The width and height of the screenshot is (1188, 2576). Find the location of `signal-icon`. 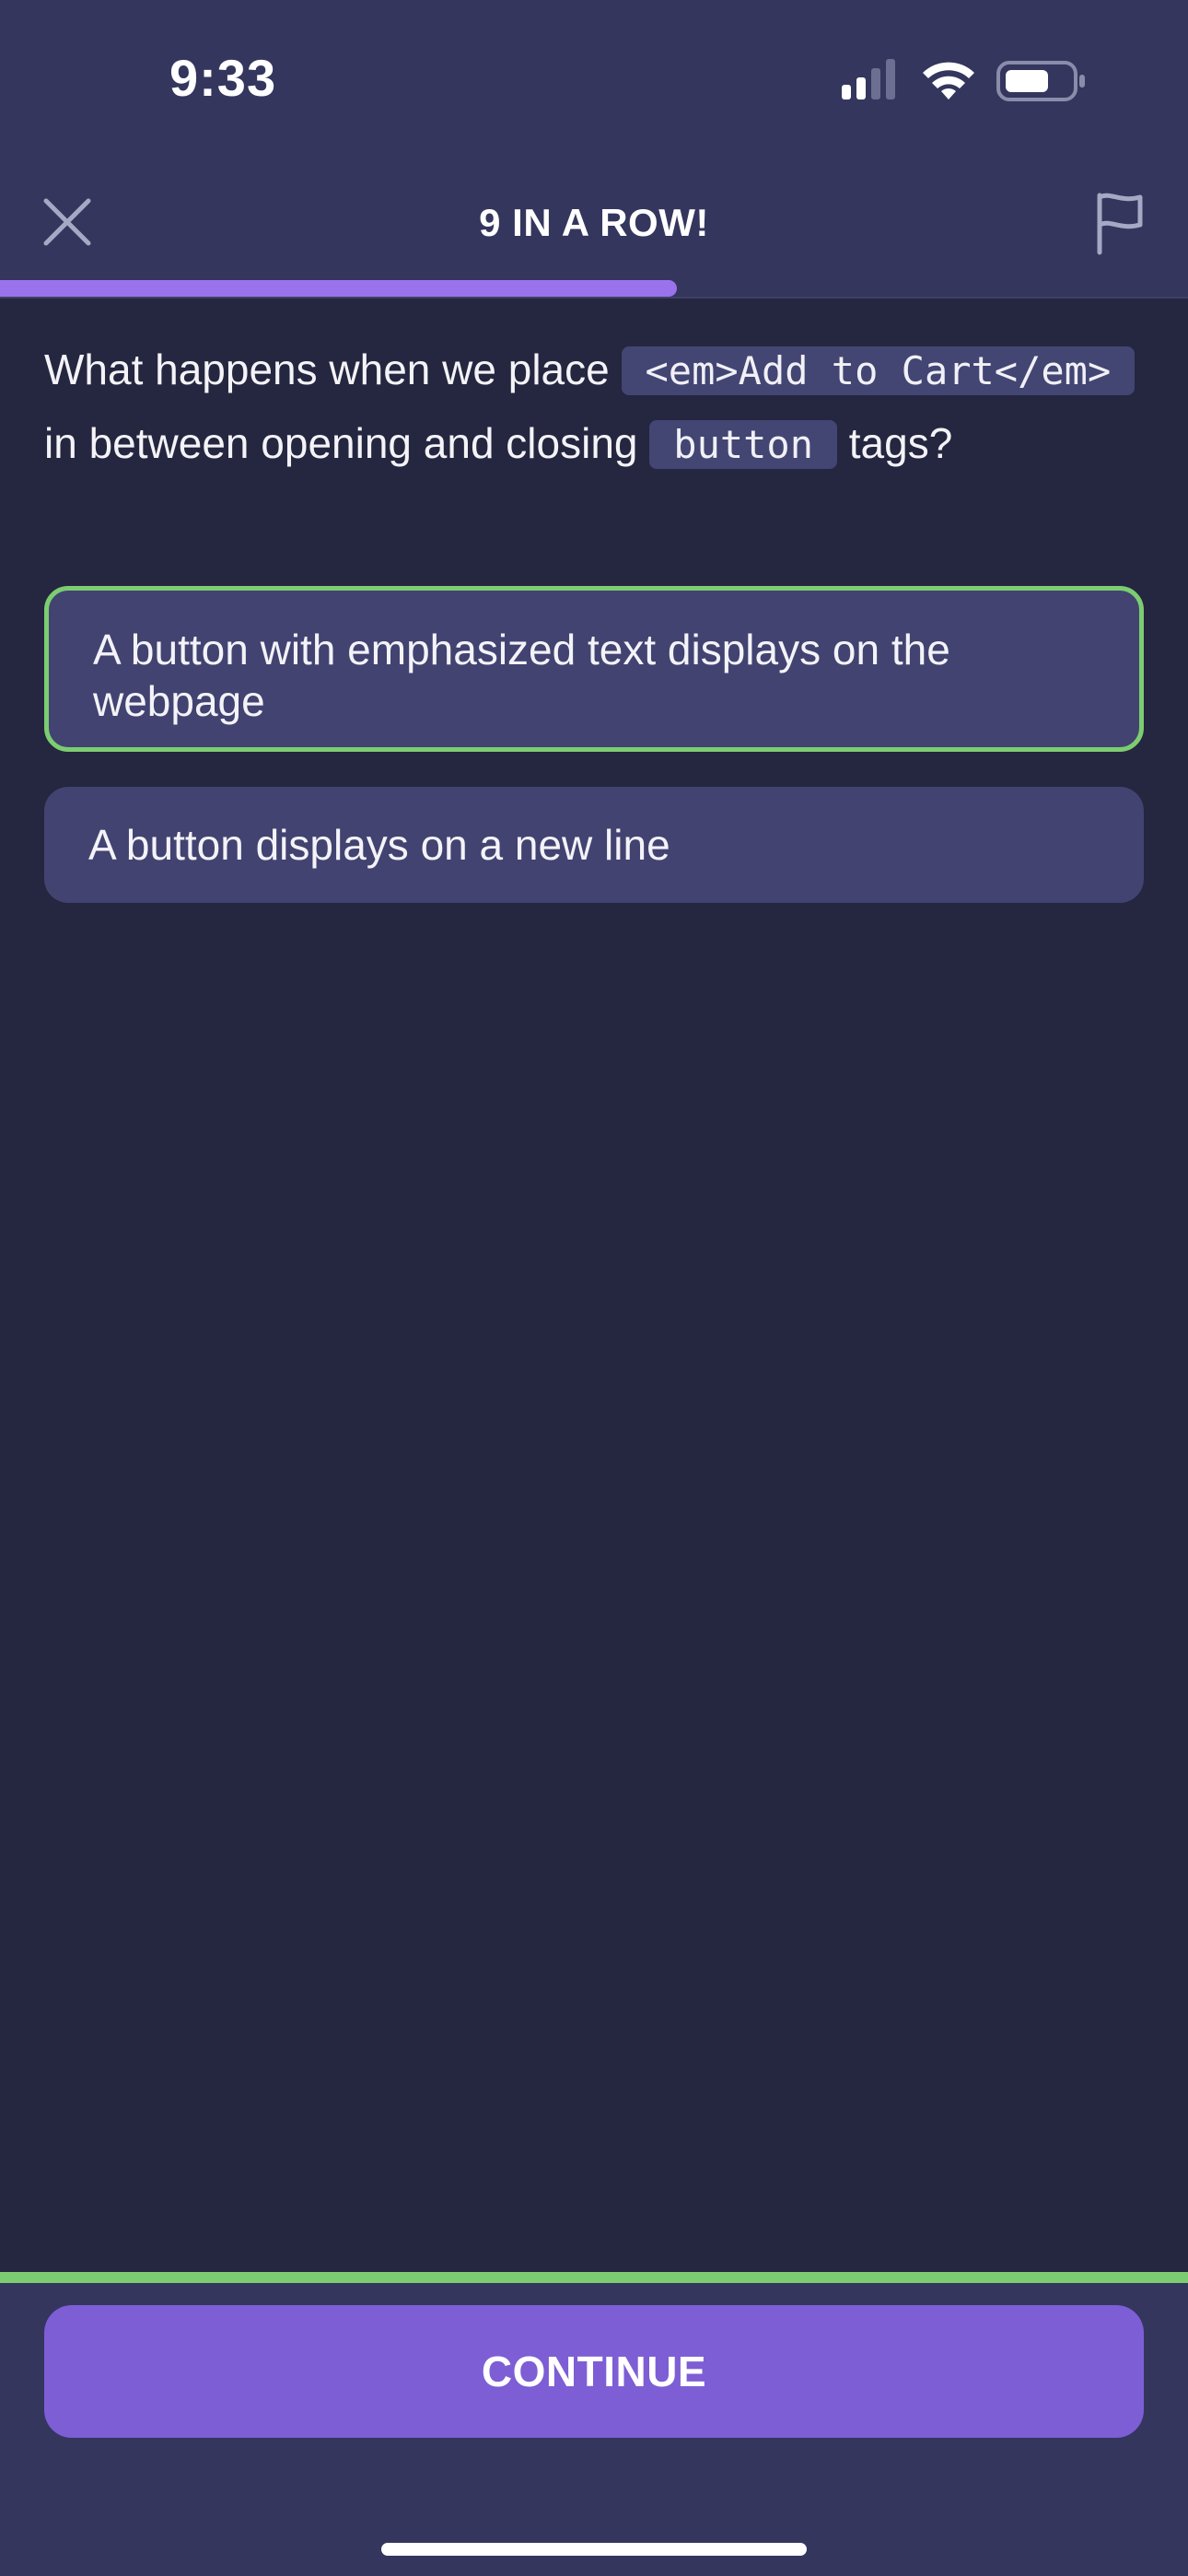

signal-icon is located at coordinates (869, 79).